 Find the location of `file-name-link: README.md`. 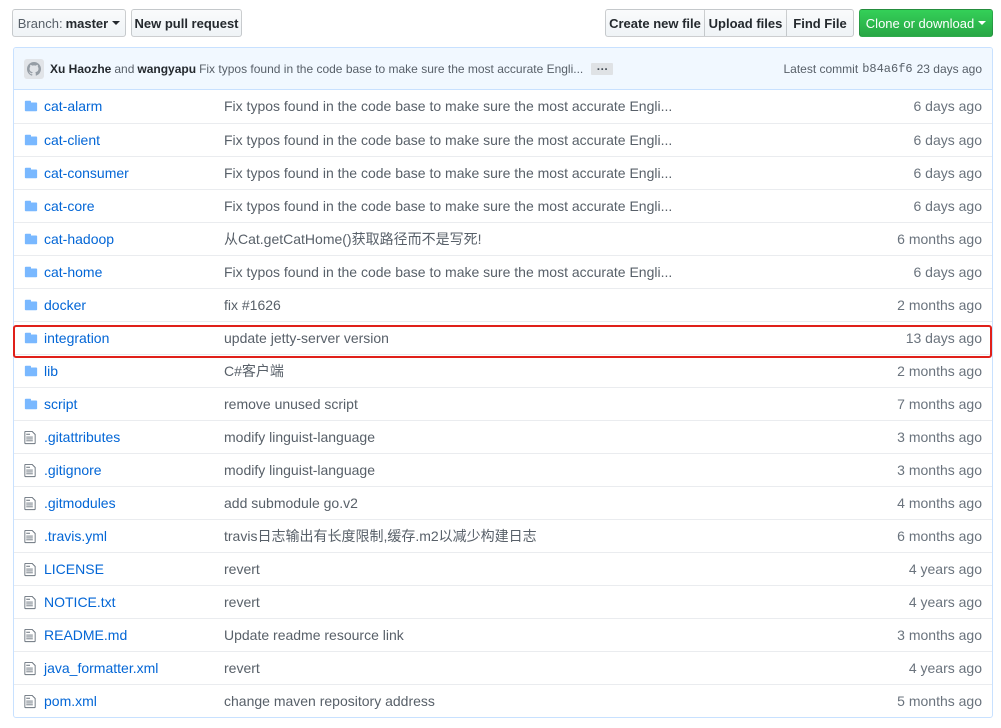

file-name-link: README.md is located at coordinates (85, 635).